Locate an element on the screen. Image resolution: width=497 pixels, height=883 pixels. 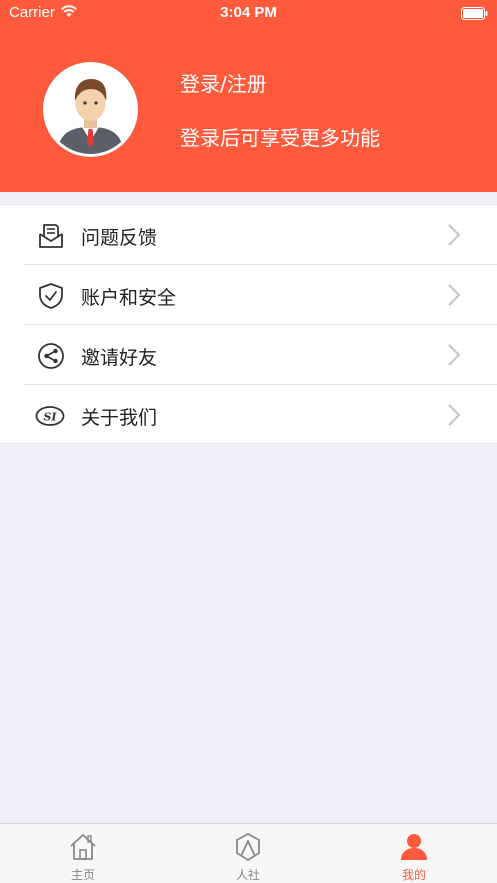
tab-label: 主页 is located at coordinates (82, 875).